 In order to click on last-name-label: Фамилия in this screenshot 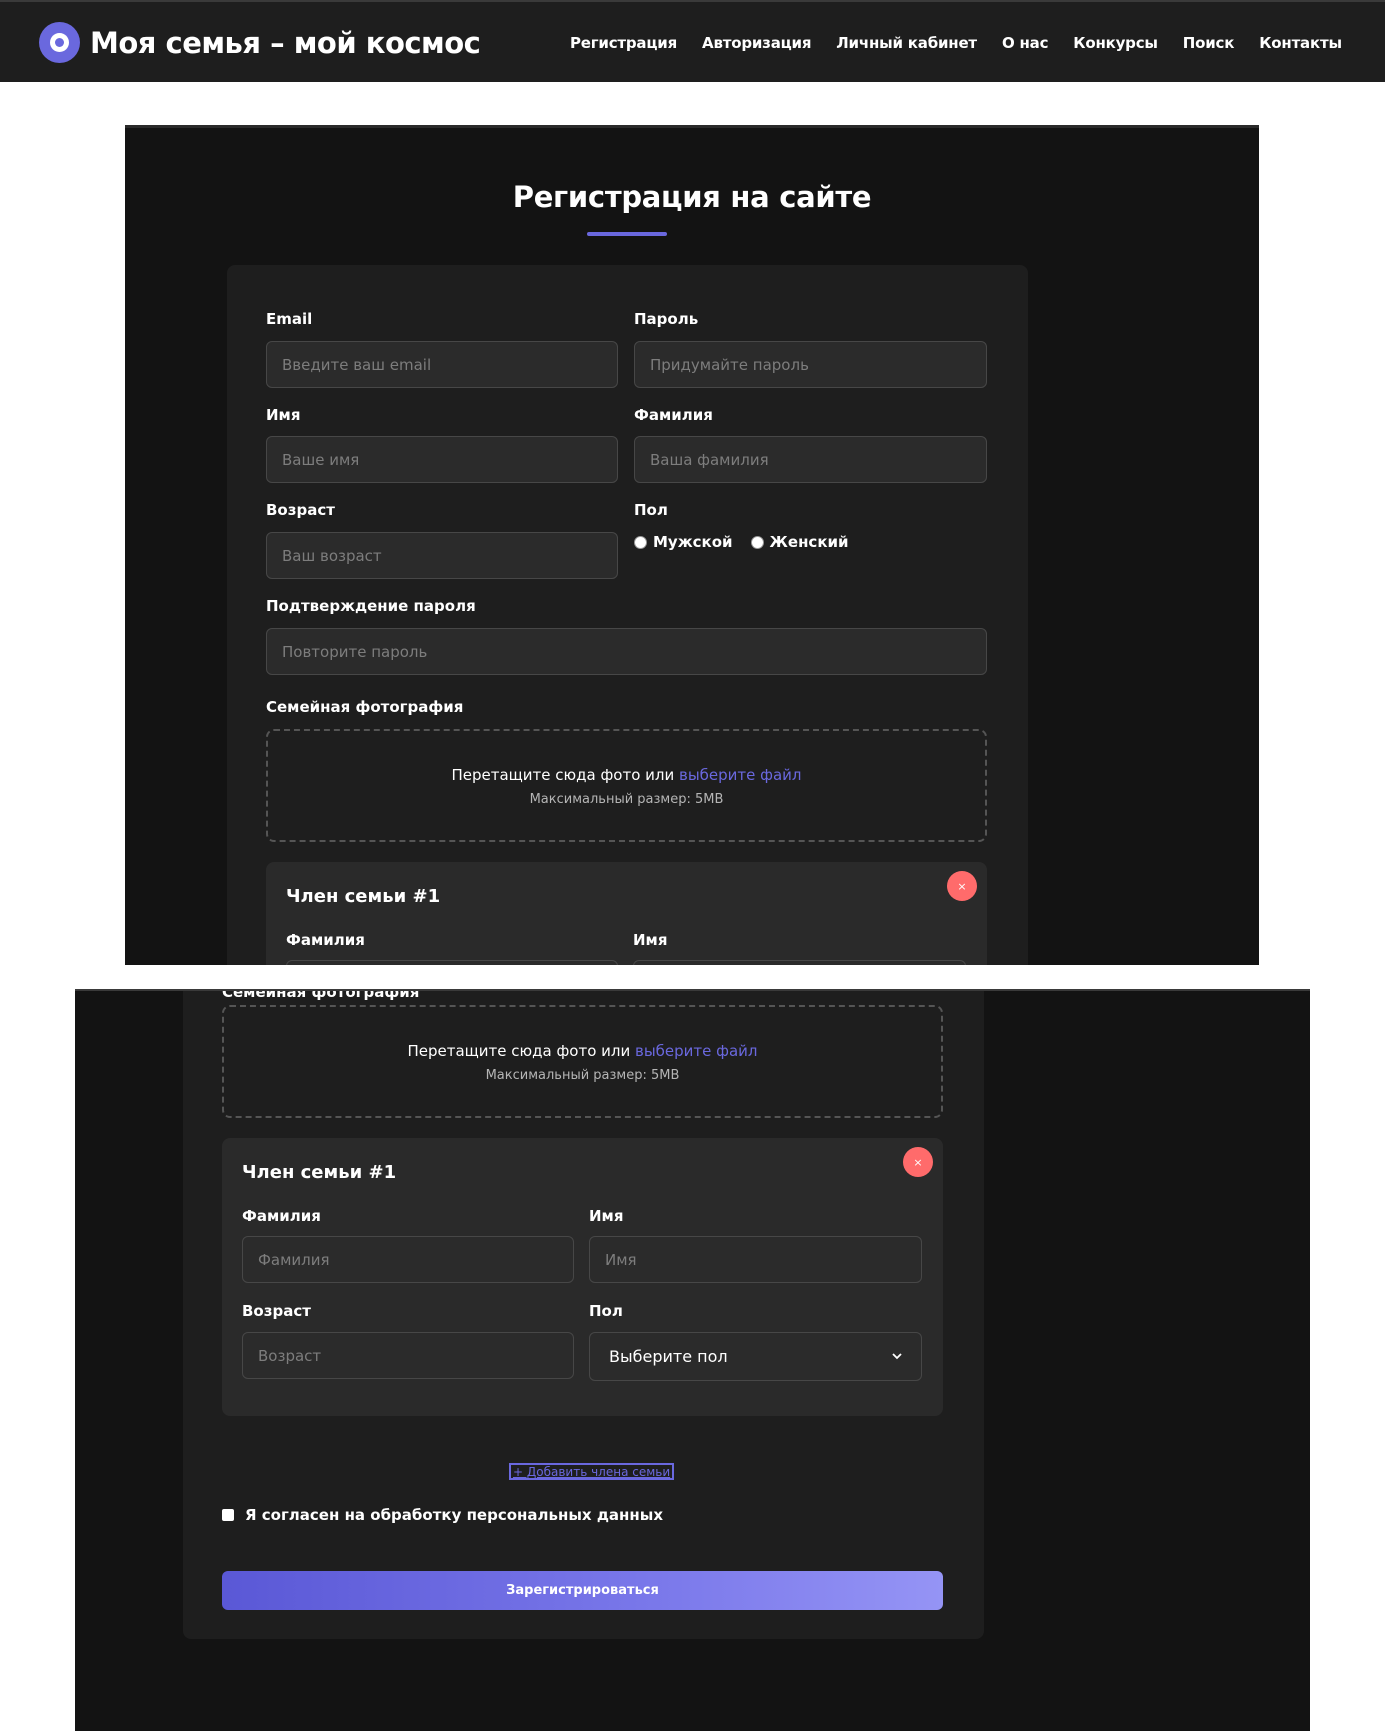, I will do `click(673, 415)`.